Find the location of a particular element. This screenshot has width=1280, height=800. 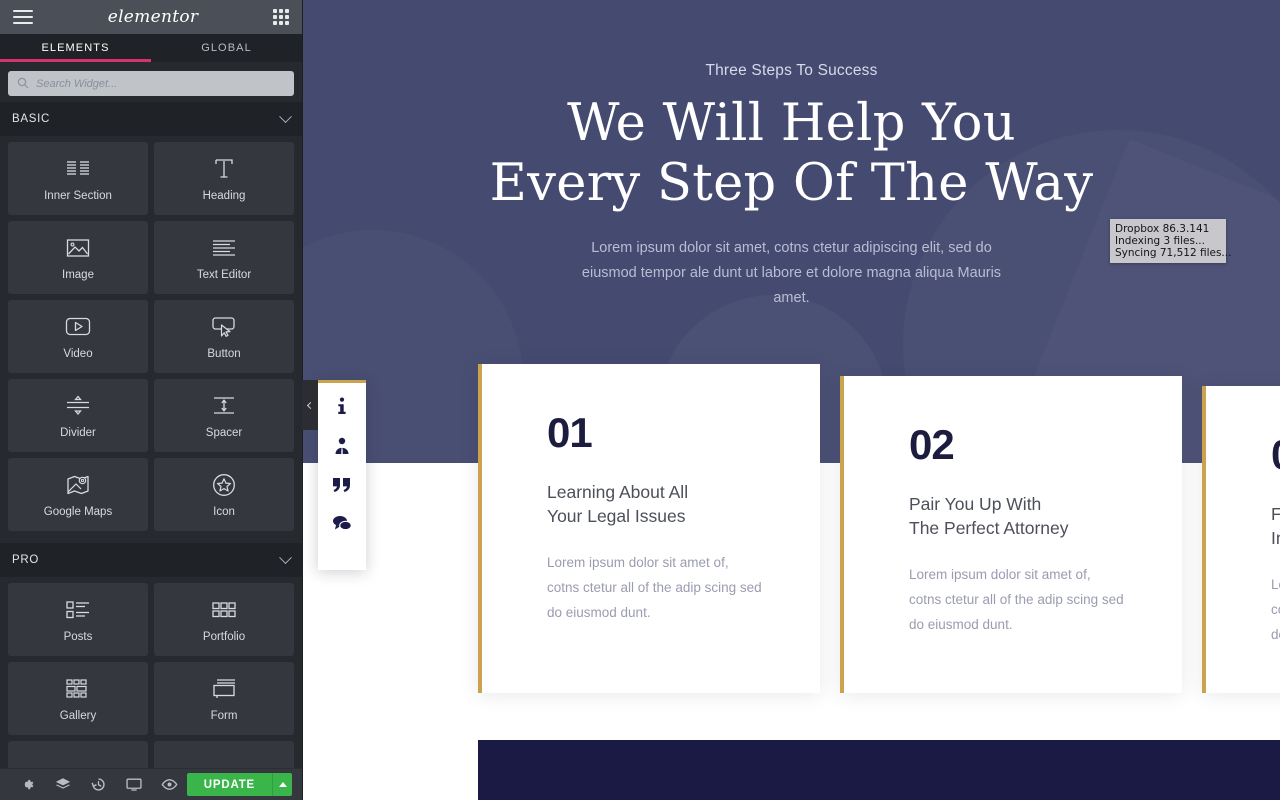

monitor-icon is located at coordinates (133, 784).